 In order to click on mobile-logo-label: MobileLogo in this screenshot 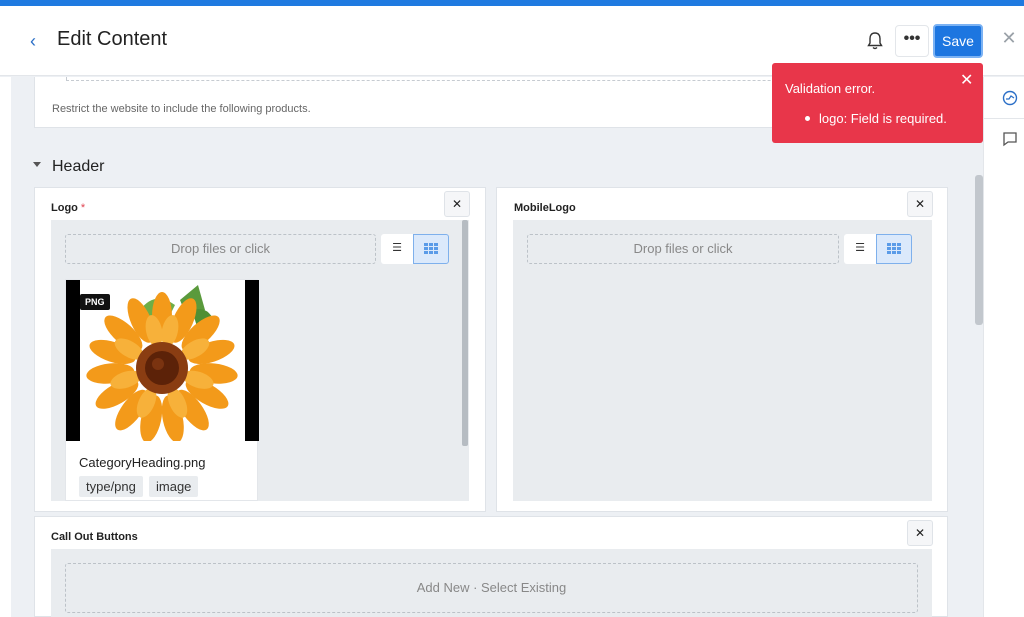, I will do `click(545, 208)`.